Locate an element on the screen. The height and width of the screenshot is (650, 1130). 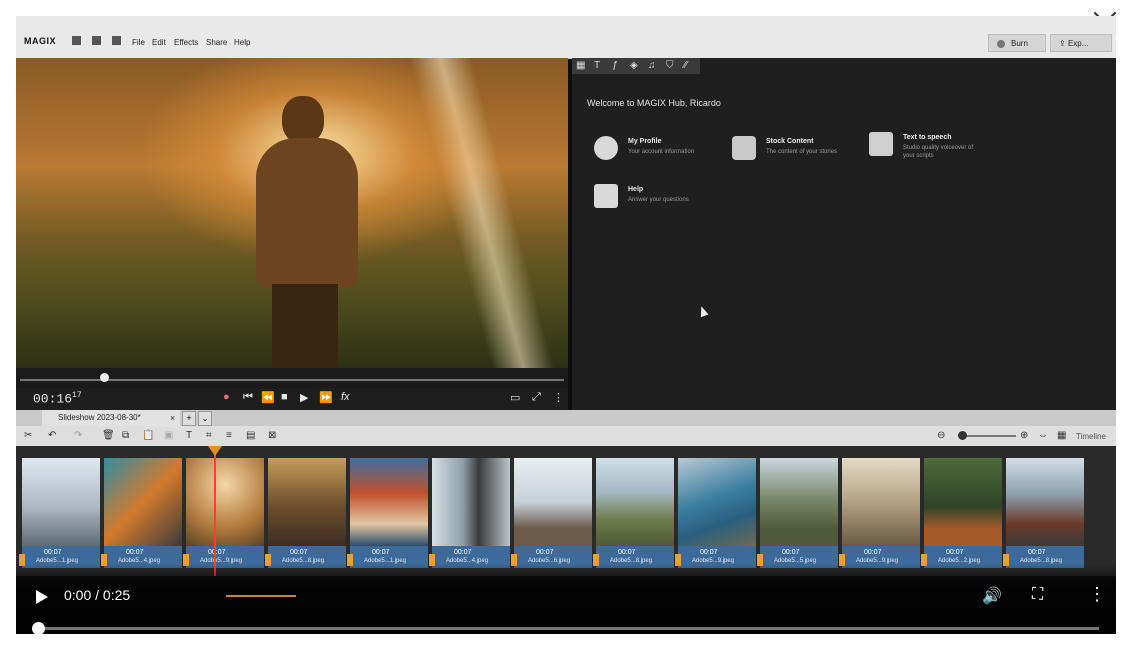
new-file-icon is located at coordinates (76, 40).